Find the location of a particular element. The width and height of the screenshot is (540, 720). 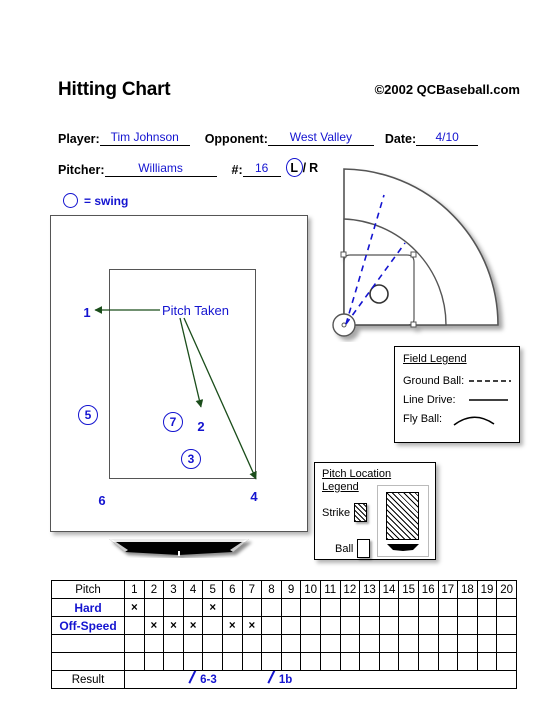

pitch-mark-6: 6 is located at coordinates (102, 500).